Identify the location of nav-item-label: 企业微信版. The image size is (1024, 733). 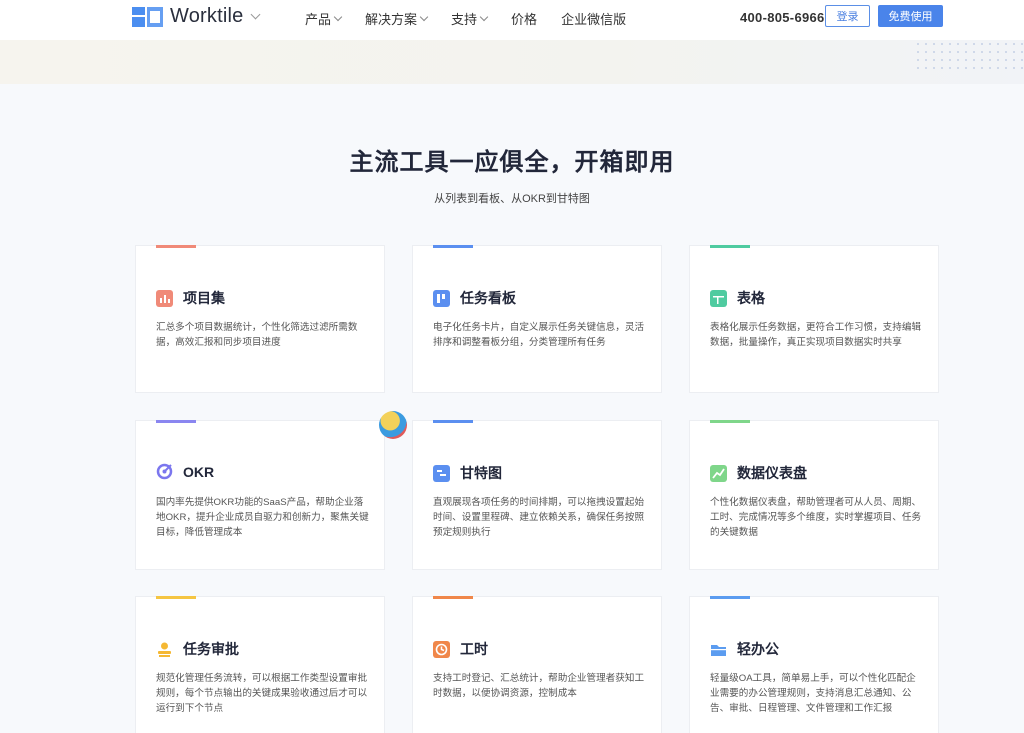
(594, 19).